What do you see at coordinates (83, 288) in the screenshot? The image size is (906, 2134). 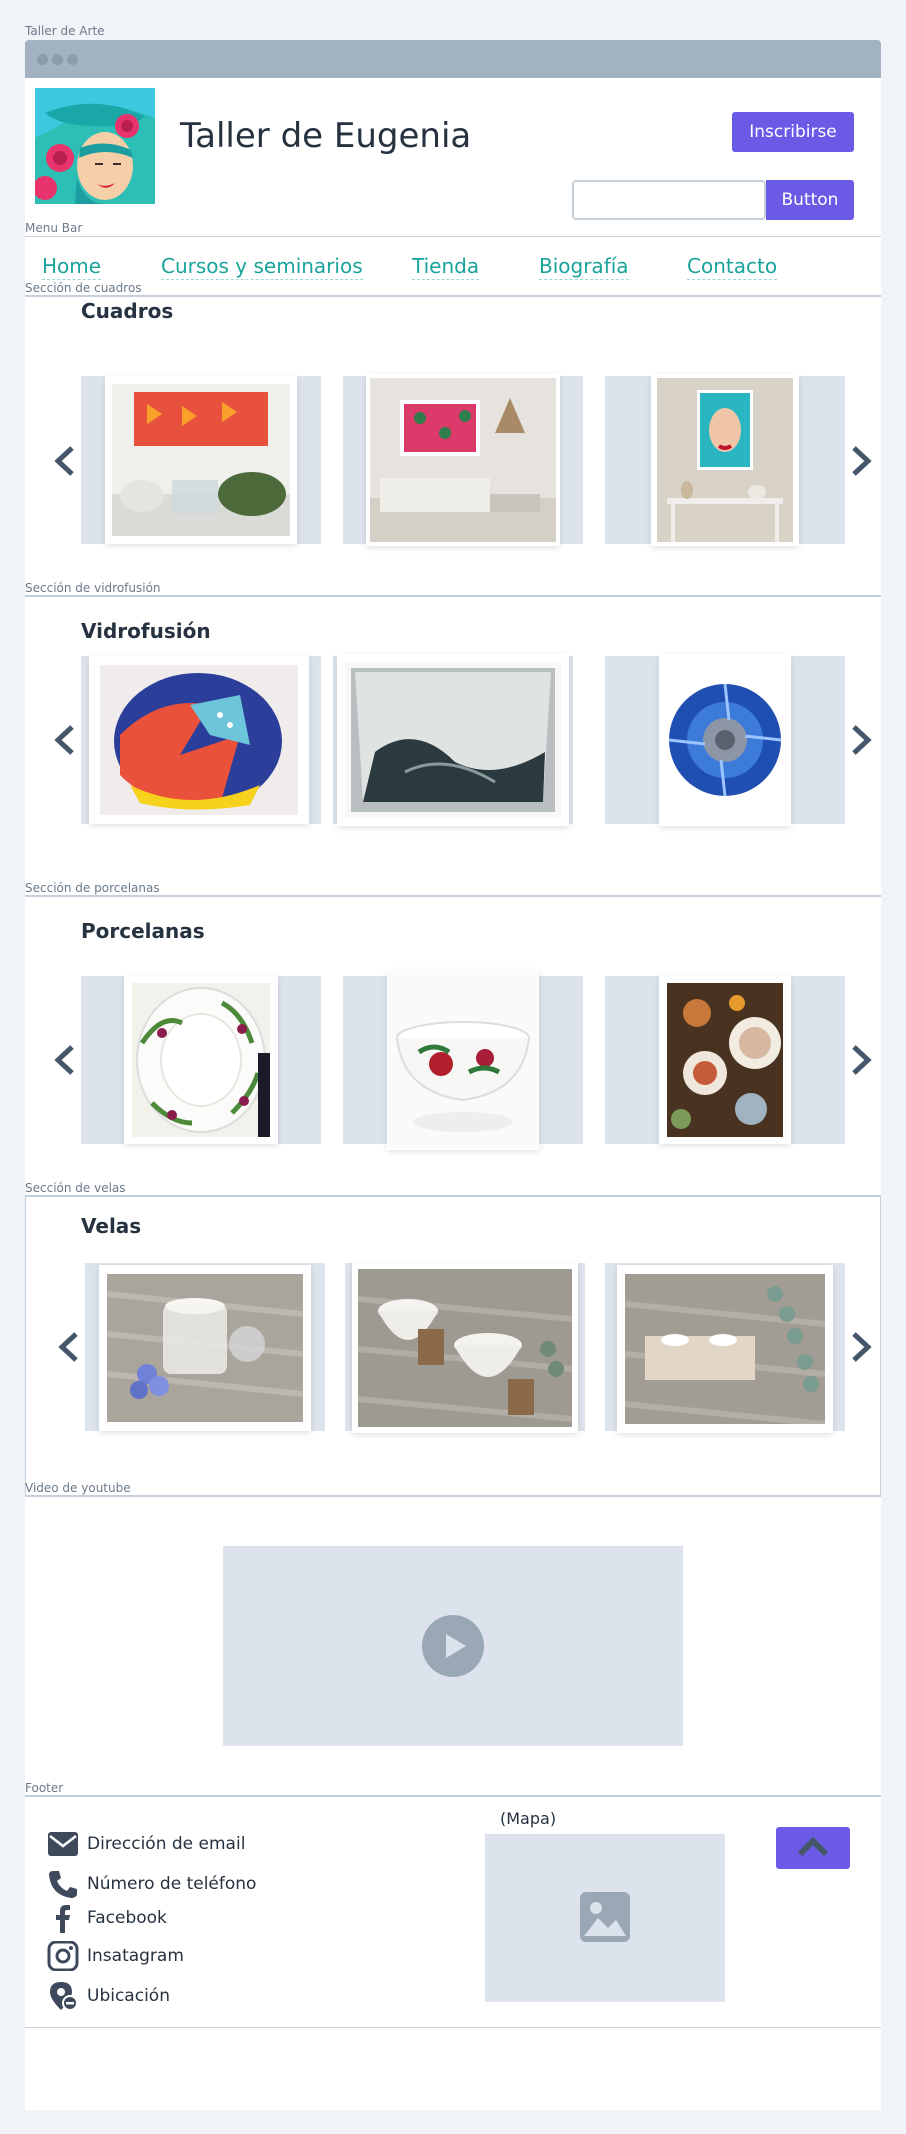 I see `cuadros-section-label: Sección de cuadros` at bounding box center [83, 288].